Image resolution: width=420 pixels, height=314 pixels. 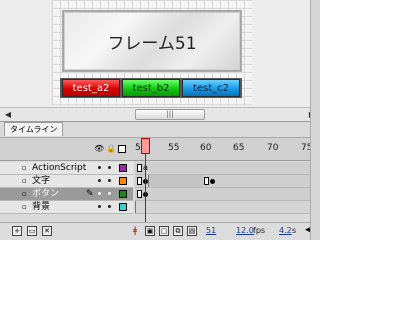 What do you see at coordinates (315, 120) in the screenshot?
I see `right-panel-edge` at bounding box center [315, 120].